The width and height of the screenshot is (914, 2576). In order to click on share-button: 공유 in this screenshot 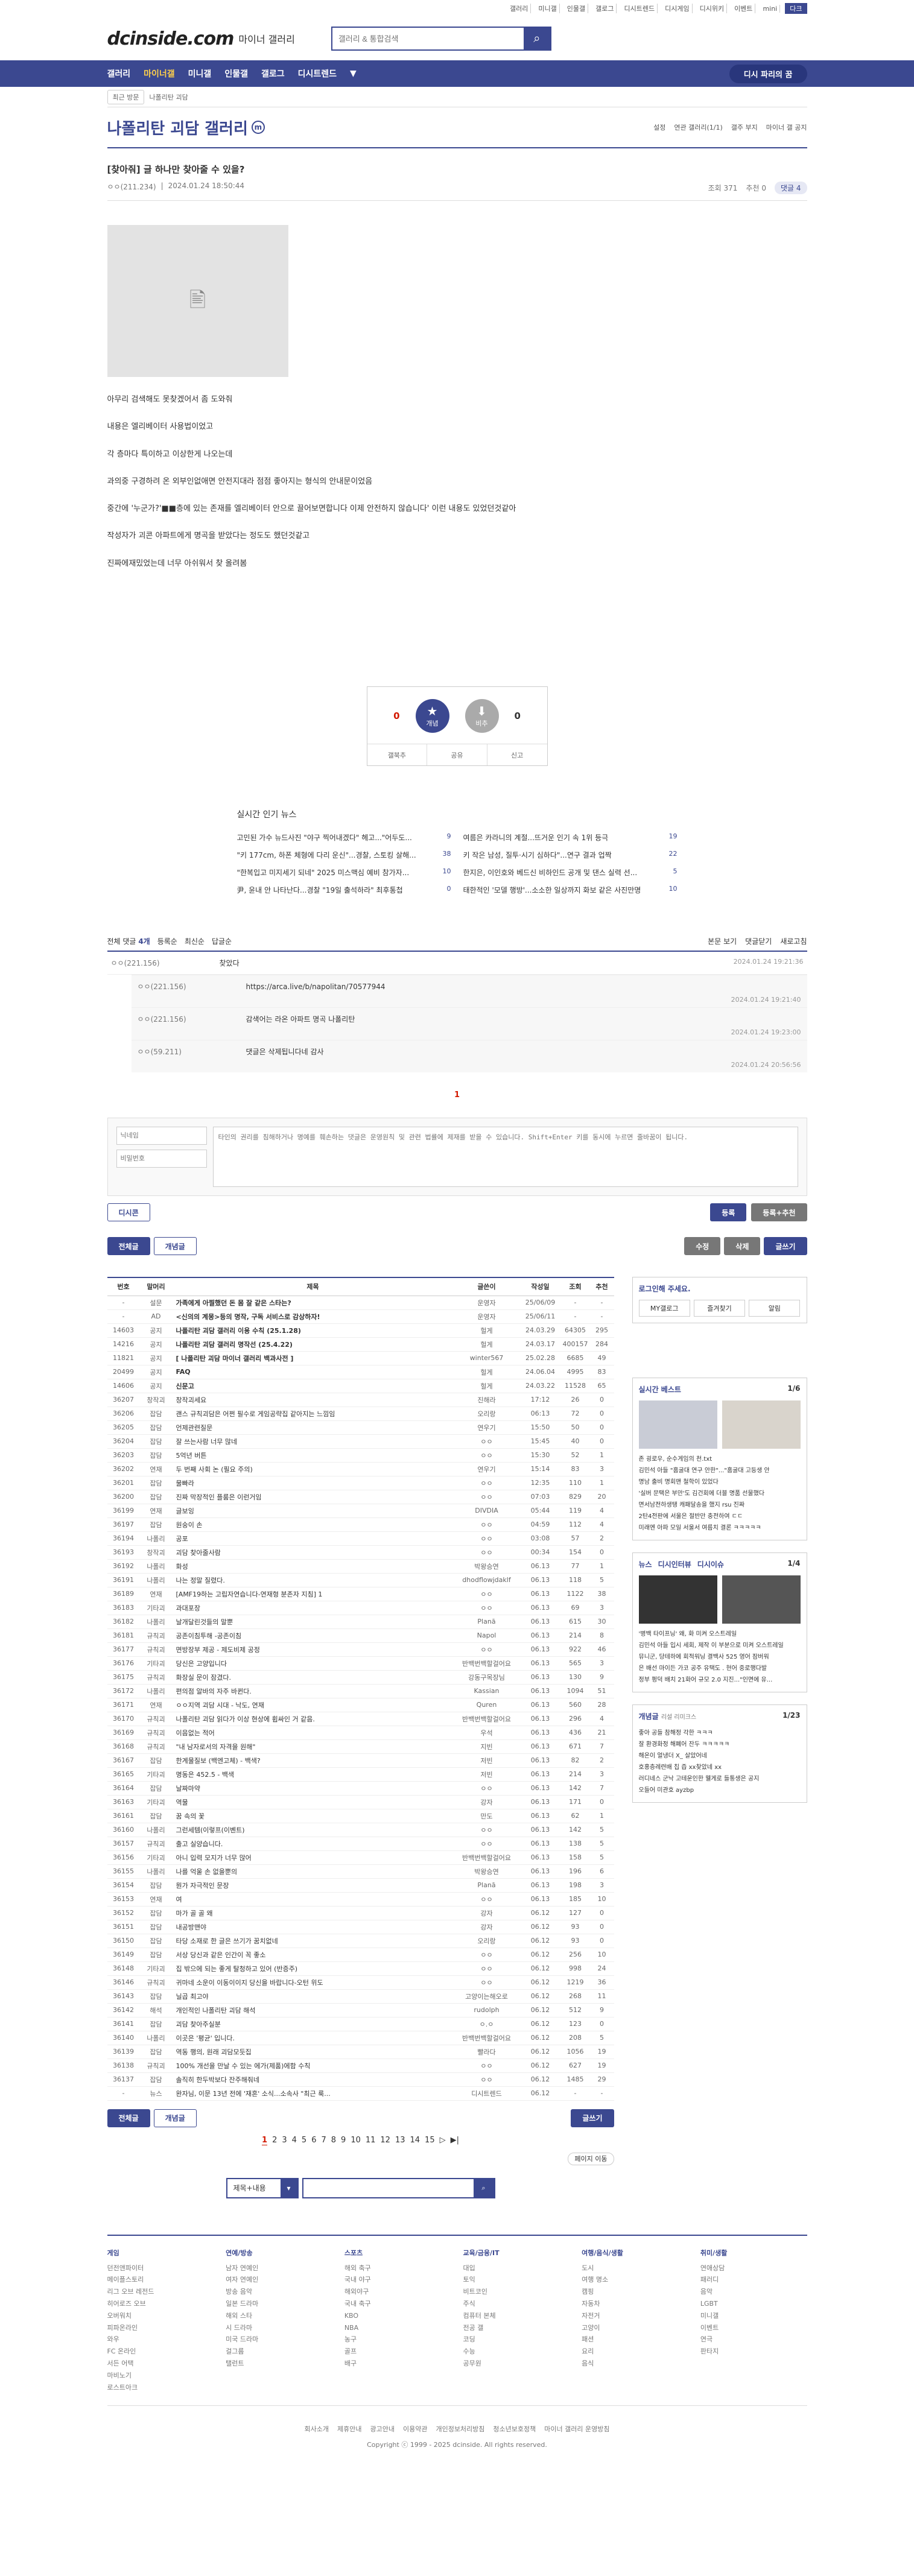, I will do `click(457, 755)`.